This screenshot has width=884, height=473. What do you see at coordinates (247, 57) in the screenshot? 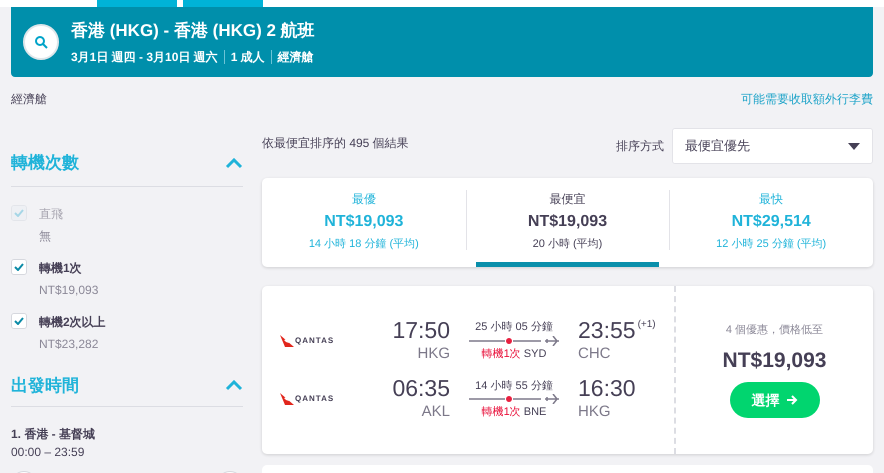
I see `trip-detail: 1 成人` at bounding box center [247, 57].